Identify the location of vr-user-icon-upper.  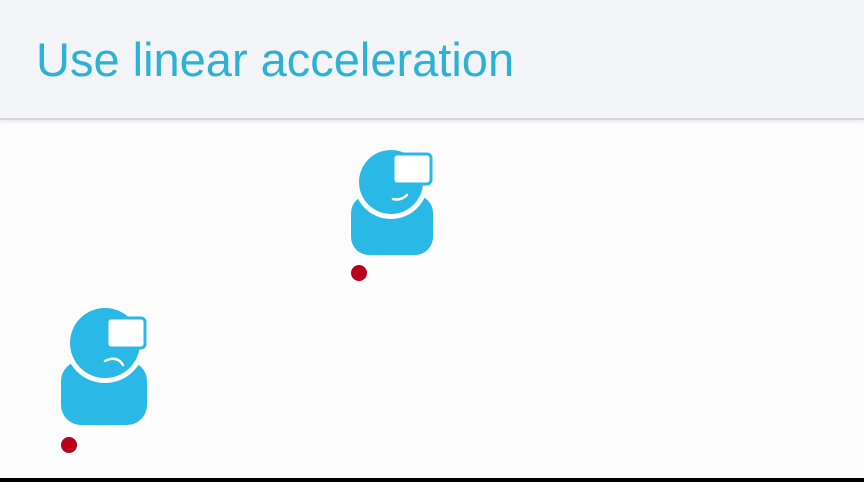
(394, 197).